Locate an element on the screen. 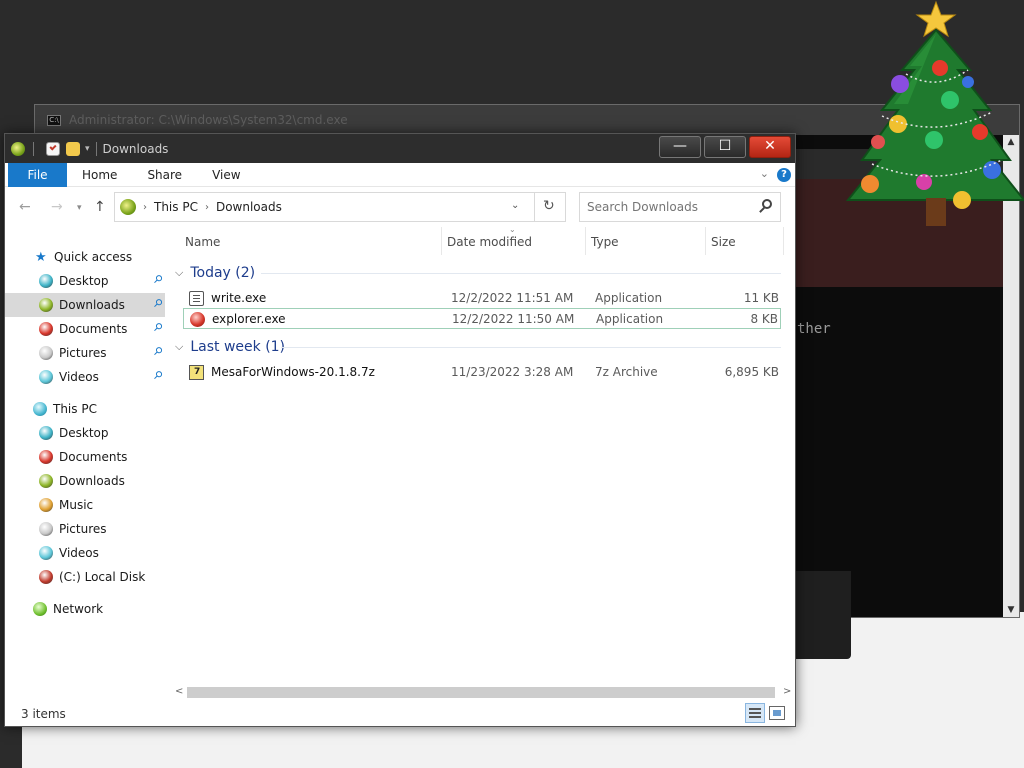  group-header-last-week: ⌵ Last week (1) is located at coordinates (230, 347).